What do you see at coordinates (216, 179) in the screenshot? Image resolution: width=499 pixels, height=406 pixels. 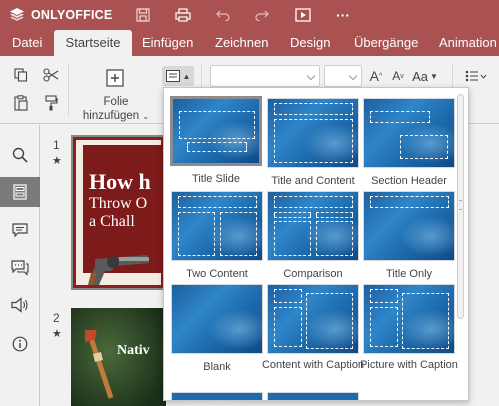 I see `layout-label: Title Slide` at bounding box center [216, 179].